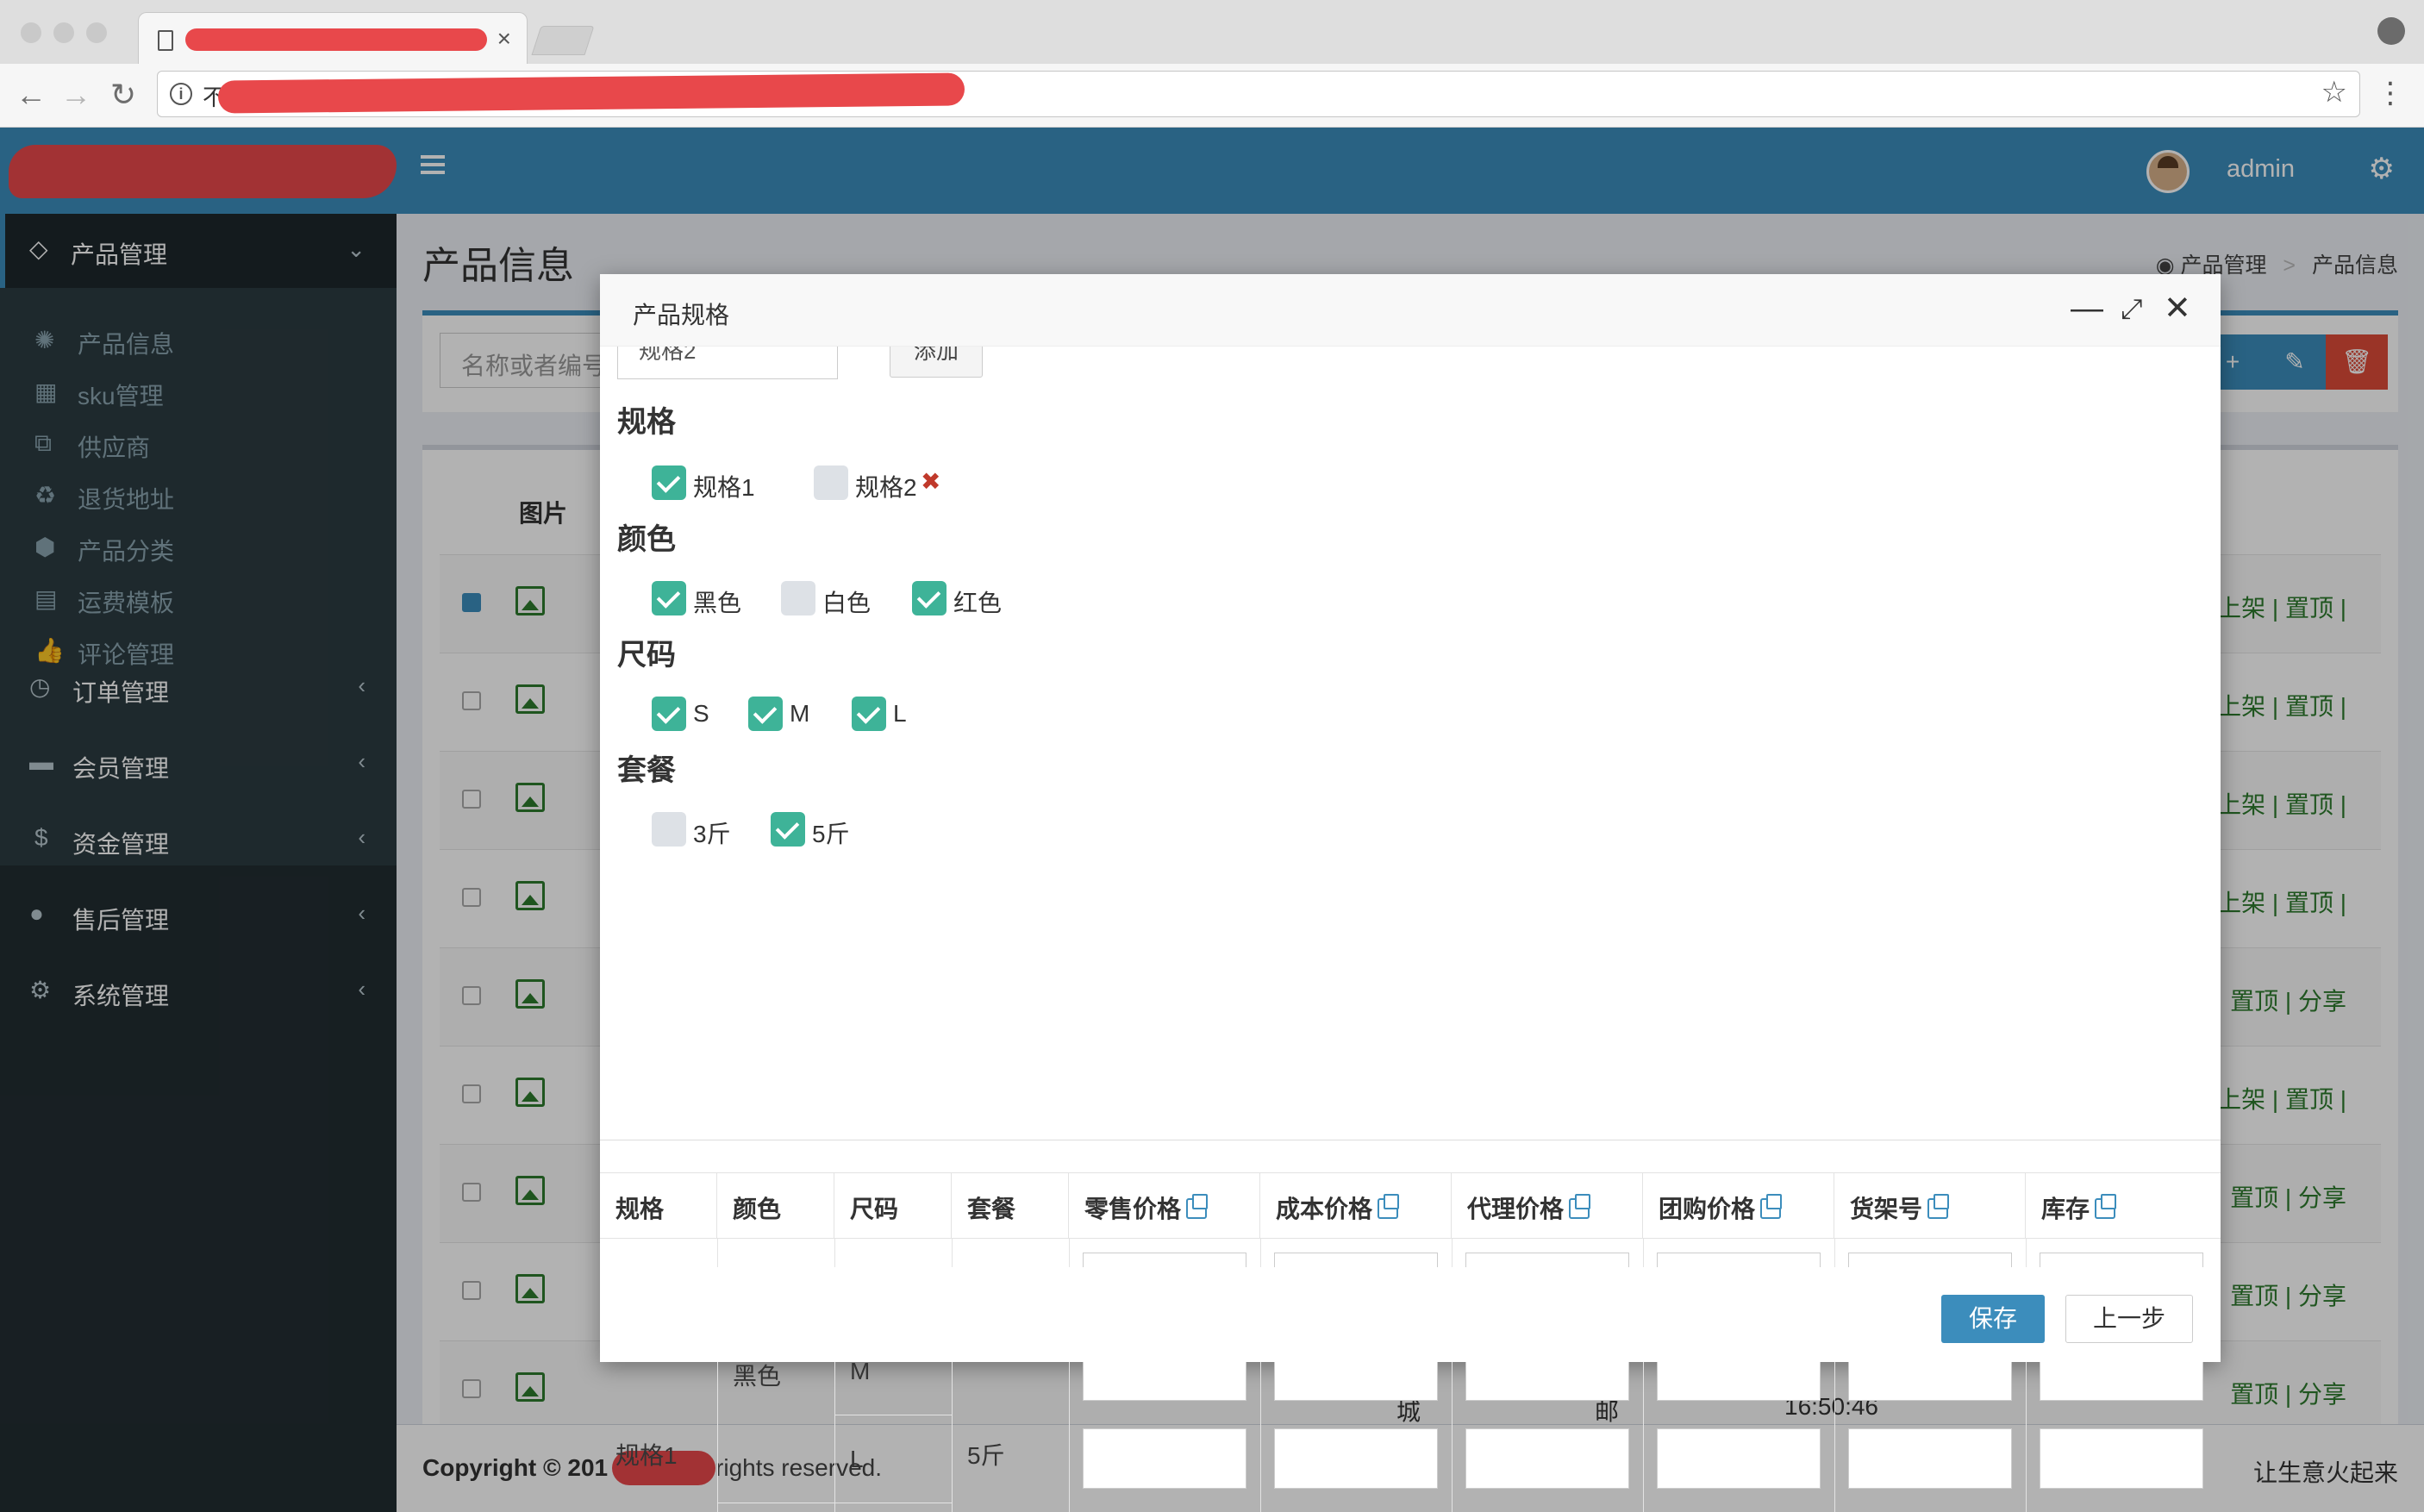 This screenshot has height=1512, width=2424. I want to click on bookmark-star-icon: ☆, so click(2334, 92).